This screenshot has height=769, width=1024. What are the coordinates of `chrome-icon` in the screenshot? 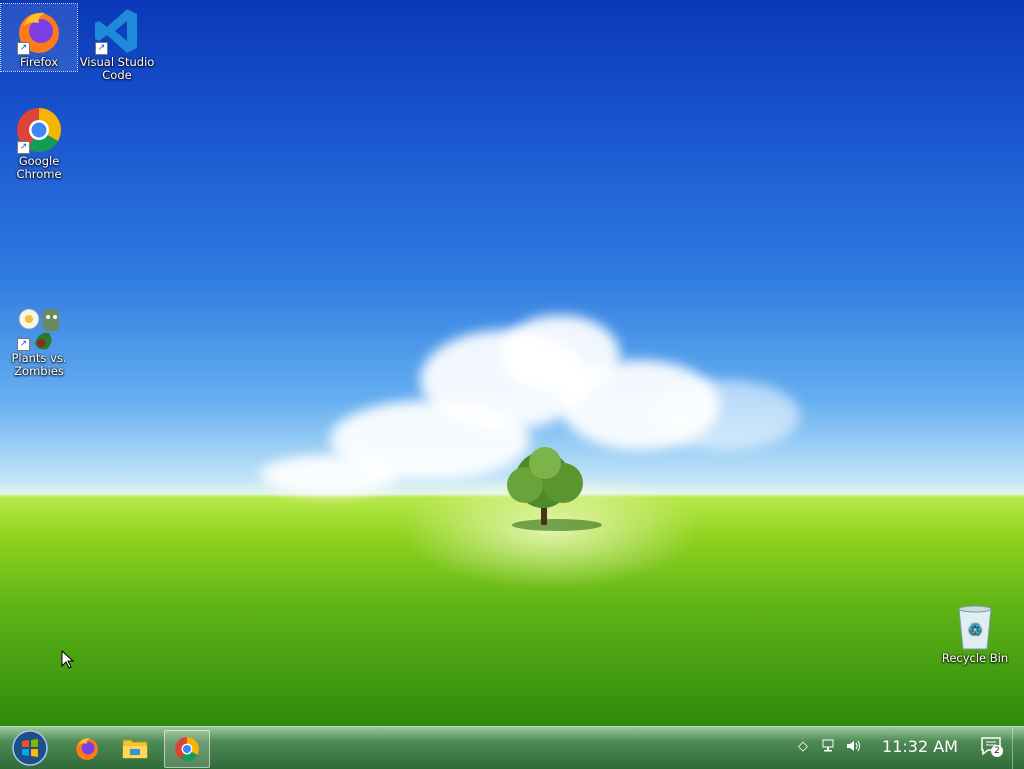 It's located at (187, 749).